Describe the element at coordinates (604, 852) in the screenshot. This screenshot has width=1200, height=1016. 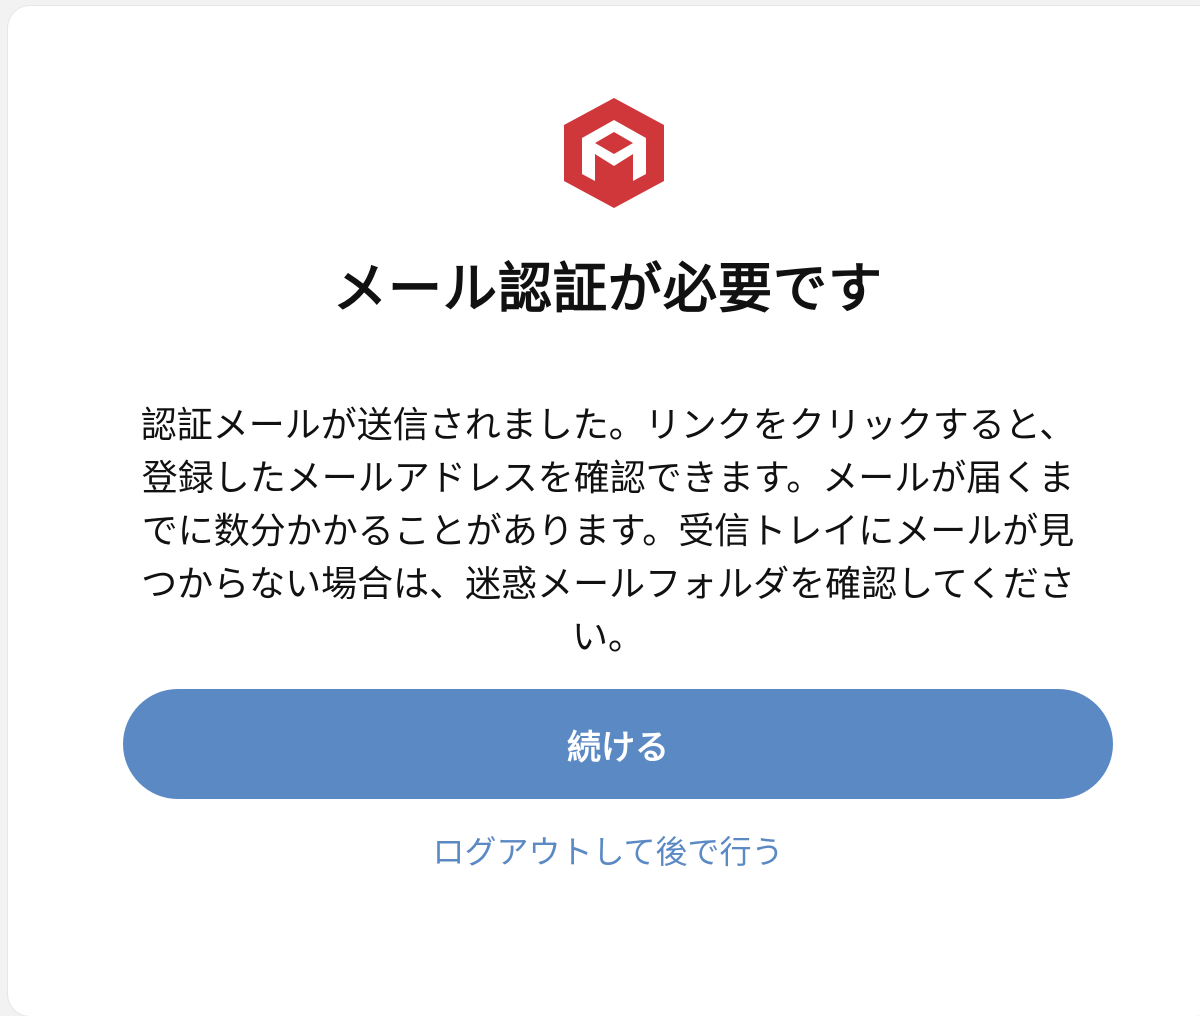
I see `logout-later-link: ログアウトして後で行う` at that location.